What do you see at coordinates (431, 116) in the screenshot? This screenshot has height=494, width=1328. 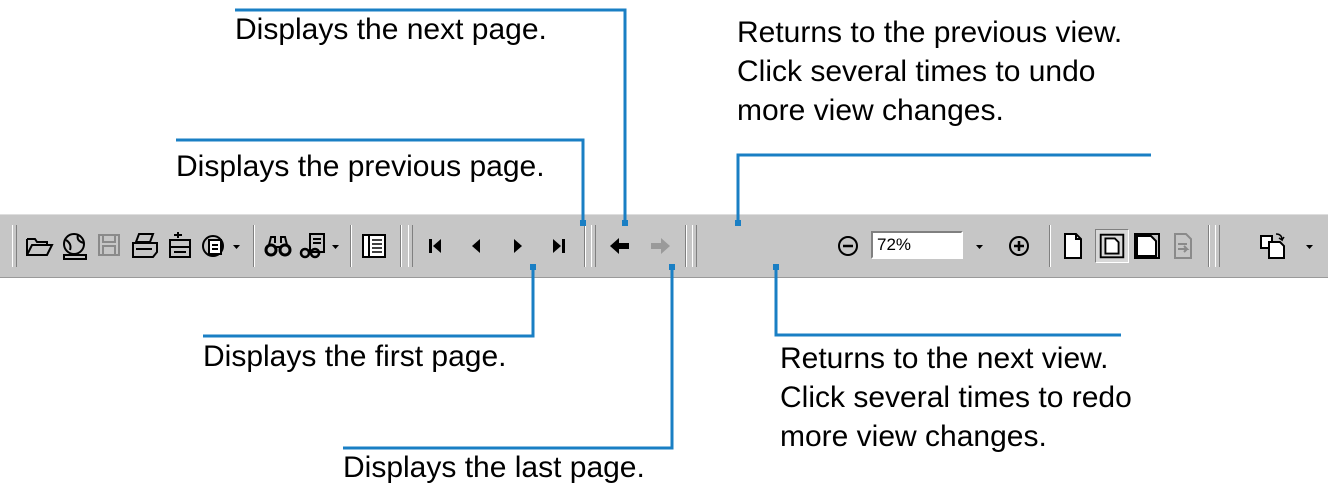 I see `leader-next-page` at bounding box center [431, 116].